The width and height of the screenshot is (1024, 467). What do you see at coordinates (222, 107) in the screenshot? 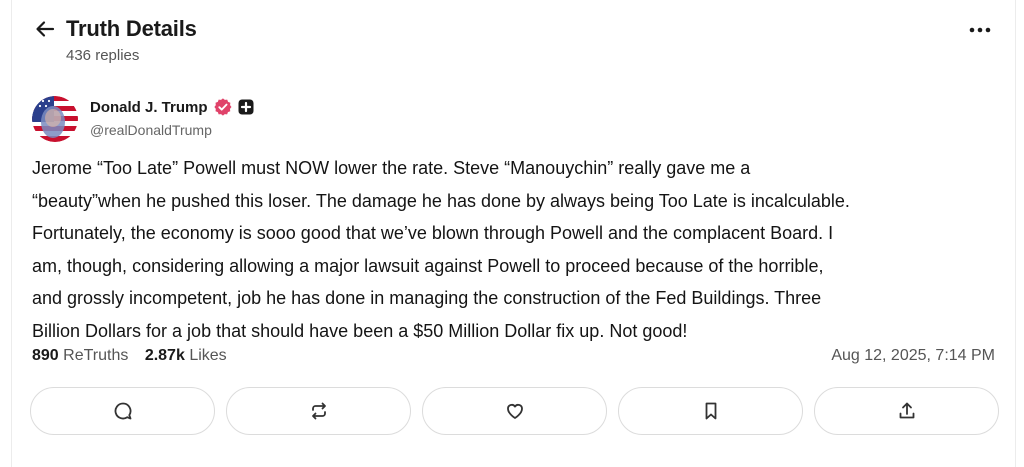
I see `verified-badge-icon` at bounding box center [222, 107].